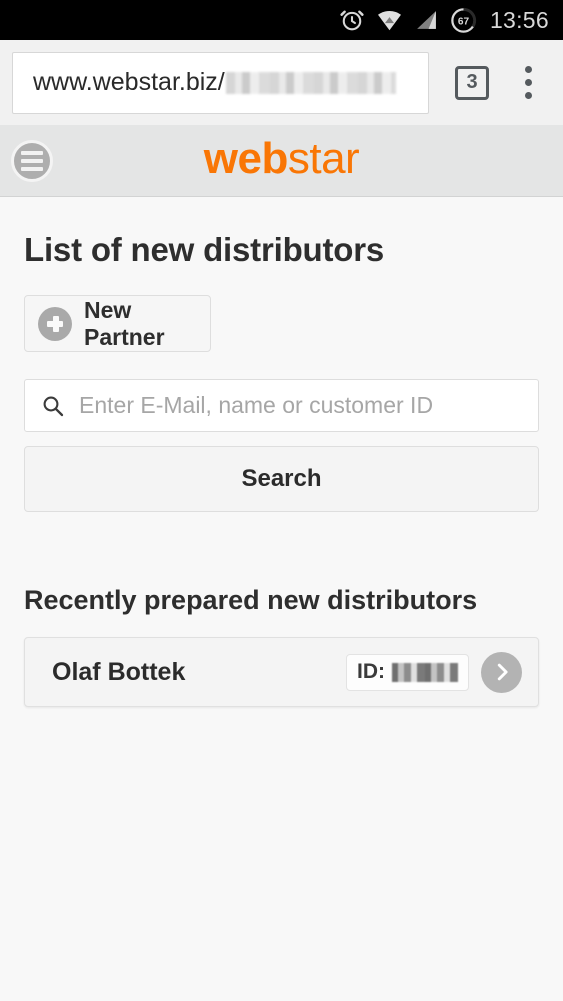 This screenshot has width=563, height=1001. Describe the element at coordinates (426, 20) in the screenshot. I see `cellular-signal-icon` at that location.